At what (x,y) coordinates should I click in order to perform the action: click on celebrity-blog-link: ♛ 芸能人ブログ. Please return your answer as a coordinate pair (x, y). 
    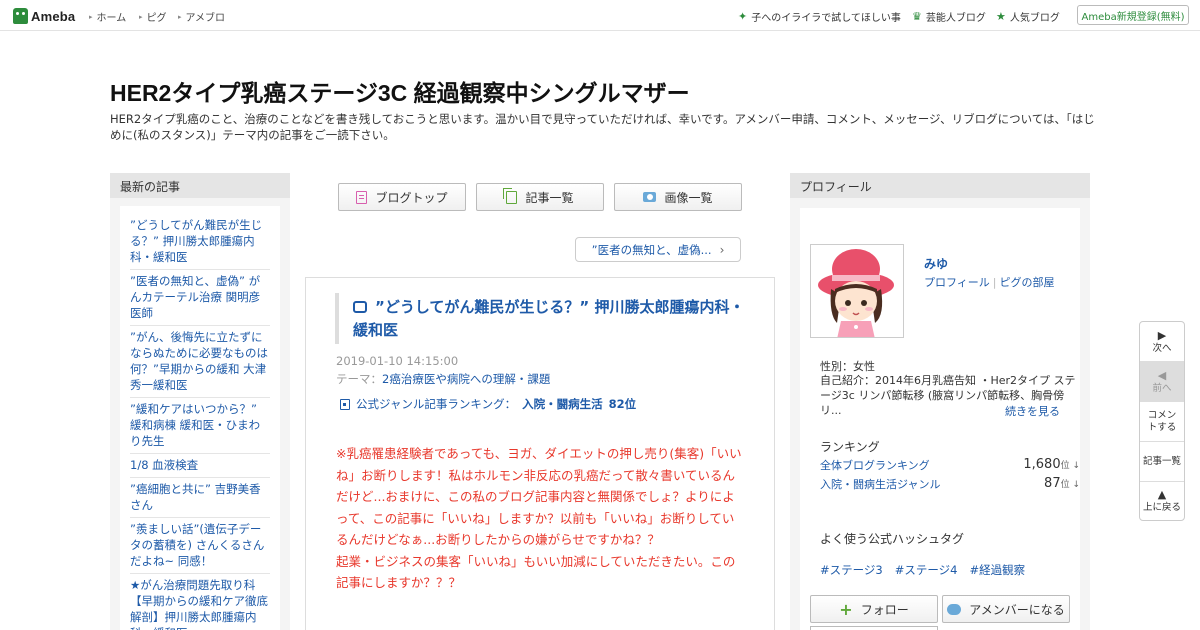
    Looking at the image, I should click on (949, 16).